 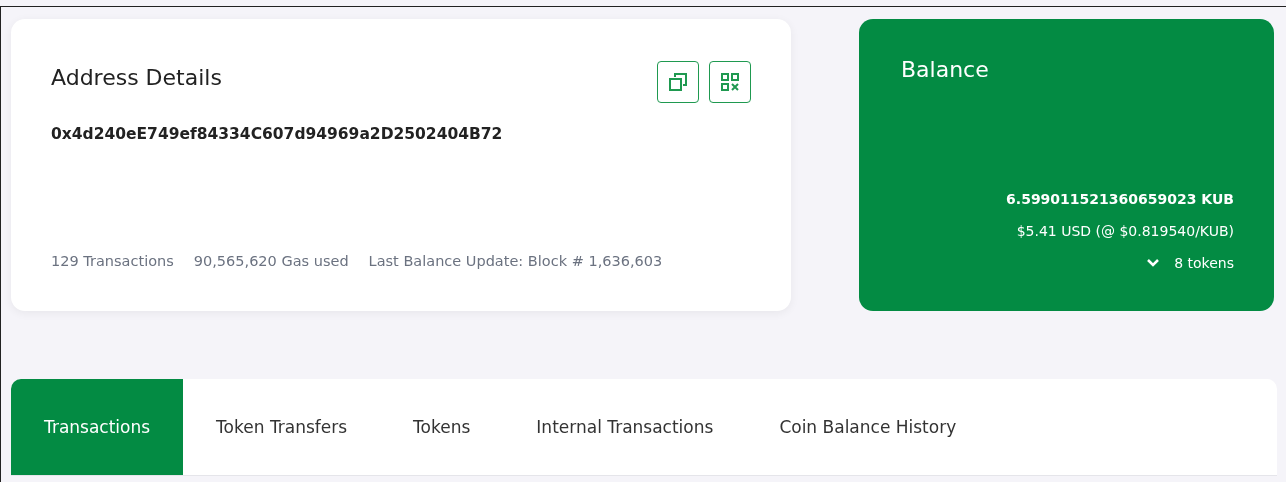 What do you see at coordinates (97, 427) in the screenshot?
I see `tab: Transactions` at bounding box center [97, 427].